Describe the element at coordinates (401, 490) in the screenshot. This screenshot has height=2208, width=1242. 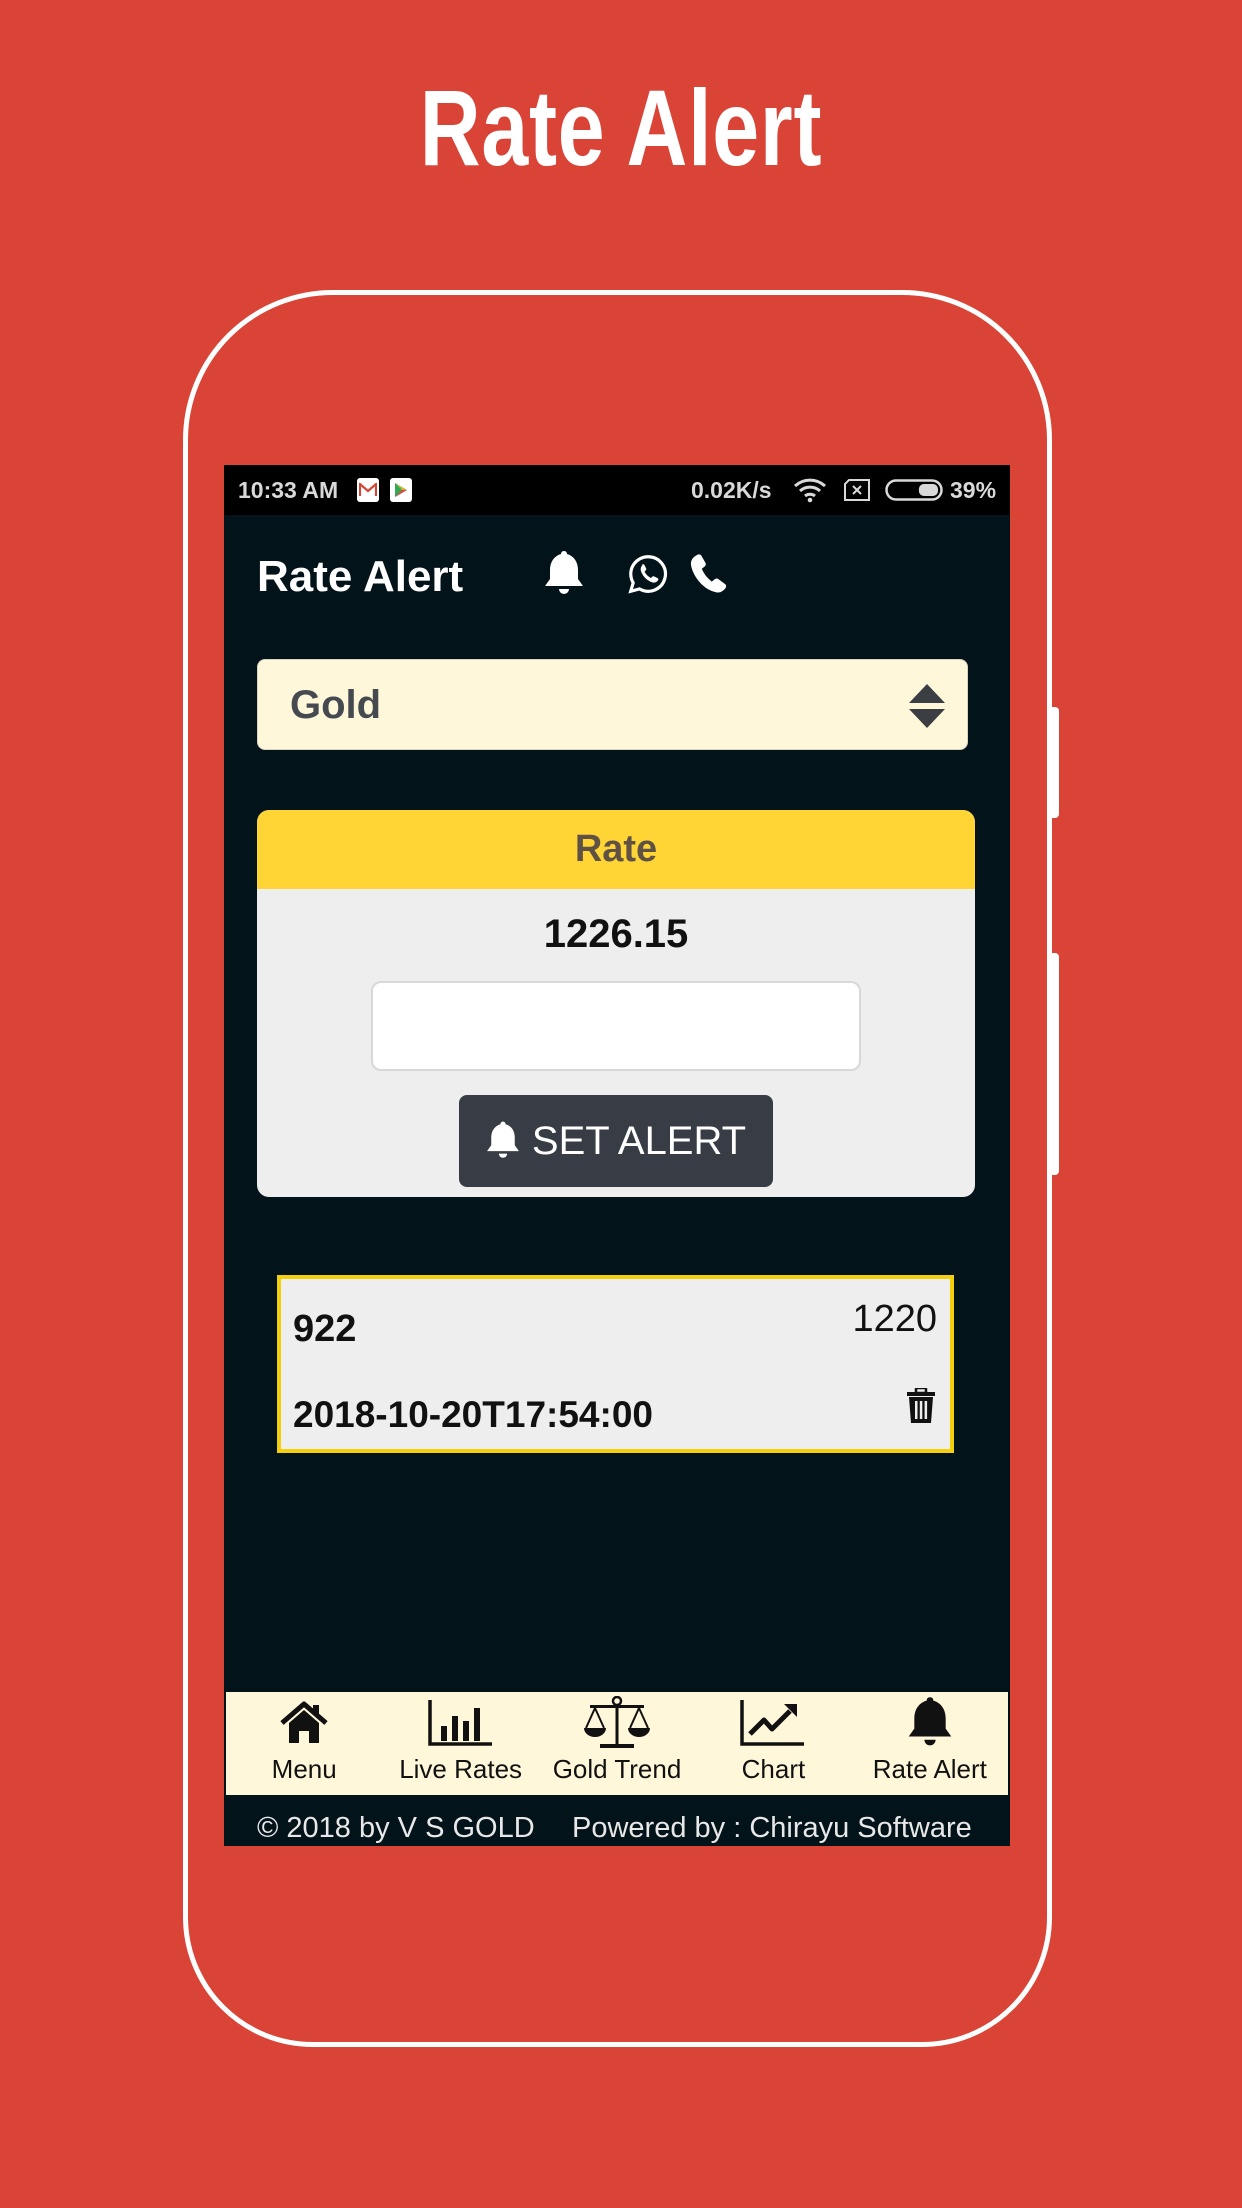
I see `play-store-icon` at that location.